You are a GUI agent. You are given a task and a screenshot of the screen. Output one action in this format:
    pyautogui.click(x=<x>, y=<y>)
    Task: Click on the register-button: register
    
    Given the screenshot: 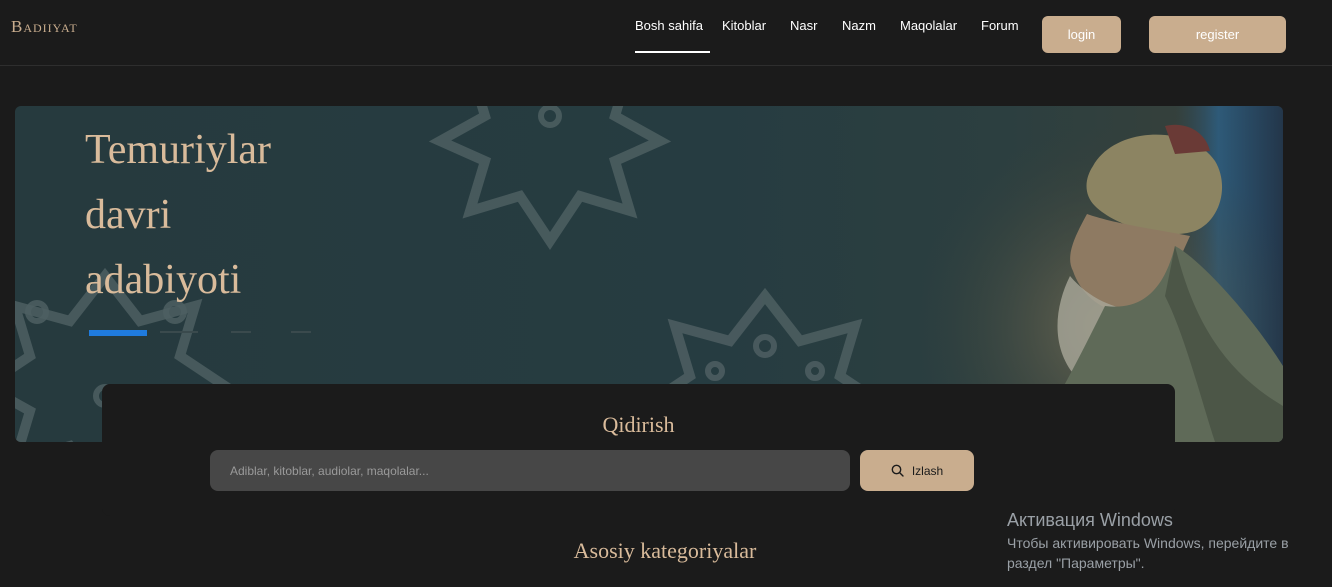 What is the action you would take?
    pyautogui.click(x=1217, y=34)
    